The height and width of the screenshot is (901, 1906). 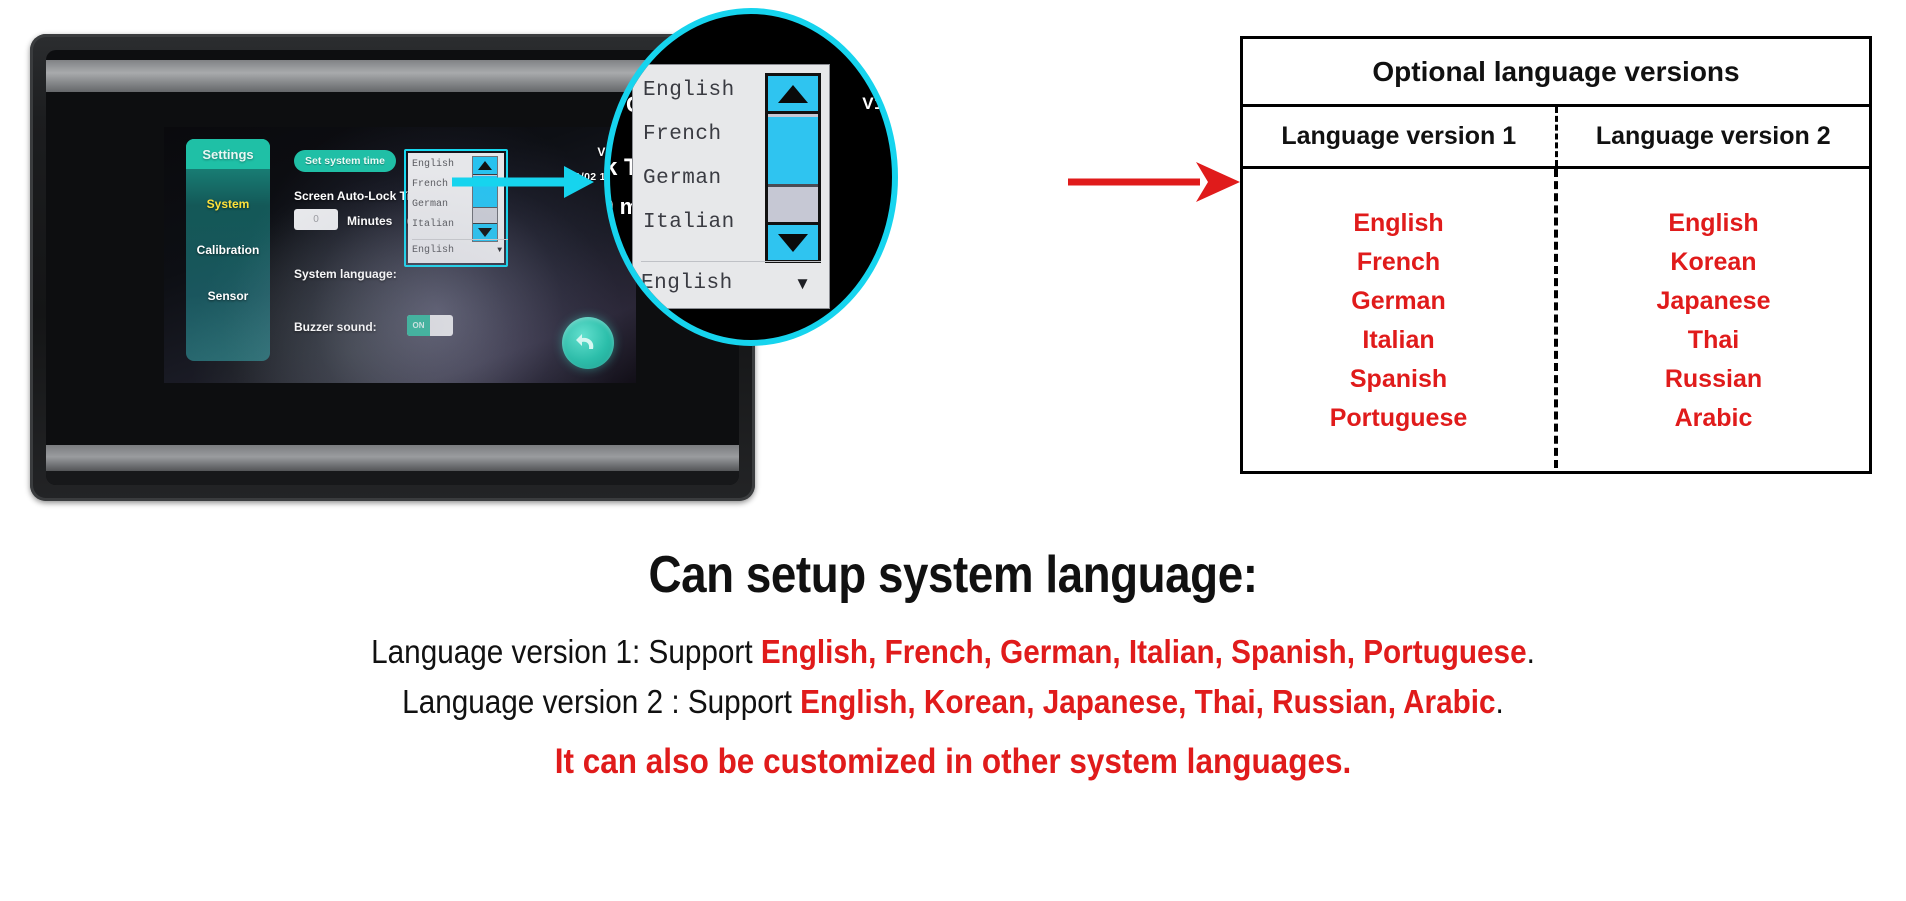 What do you see at coordinates (708, 91) in the screenshot?
I see `dropdown-option: English` at bounding box center [708, 91].